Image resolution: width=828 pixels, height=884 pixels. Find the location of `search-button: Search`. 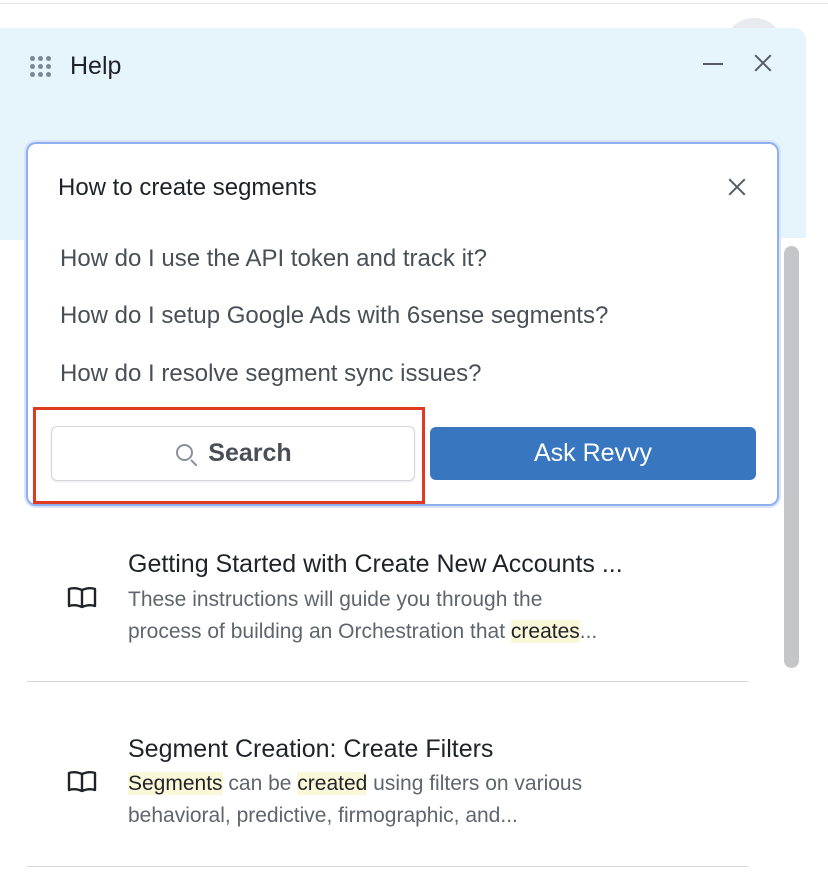

search-button: Search is located at coordinates (233, 453).